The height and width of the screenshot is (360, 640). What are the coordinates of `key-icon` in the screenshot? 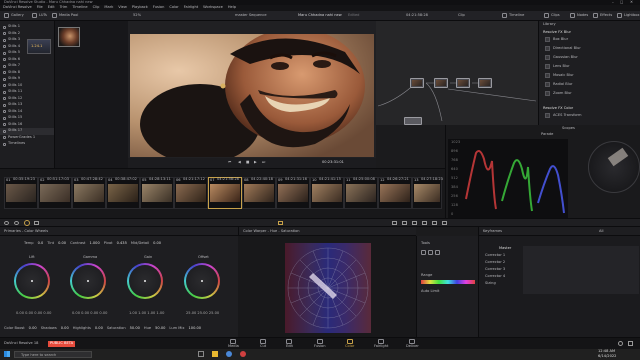 It's located at (434, 223).